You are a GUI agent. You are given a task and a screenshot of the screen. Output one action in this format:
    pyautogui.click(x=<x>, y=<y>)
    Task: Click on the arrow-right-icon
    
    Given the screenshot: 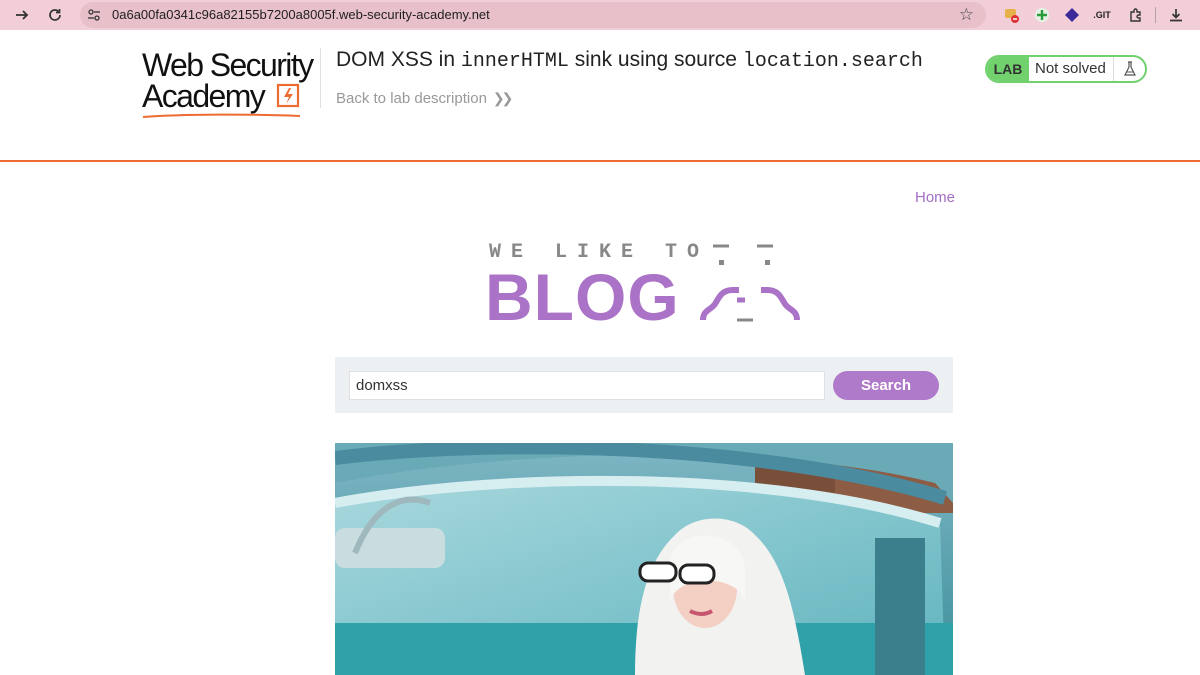 What is the action you would take?
    pyautogui.click(x=22, y=15)
    